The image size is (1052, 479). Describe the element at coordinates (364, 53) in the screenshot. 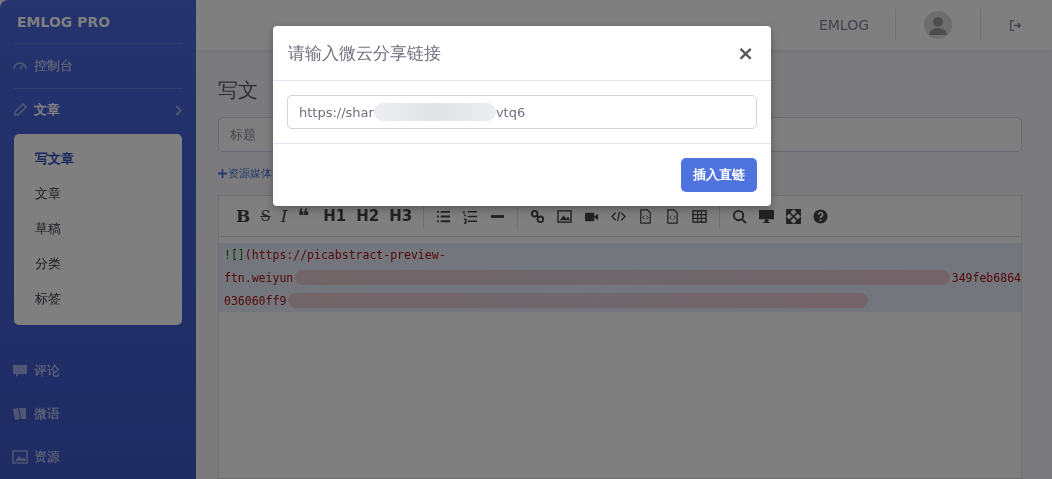

I see `dialog-title: 请输入微云分享链接` at that location.